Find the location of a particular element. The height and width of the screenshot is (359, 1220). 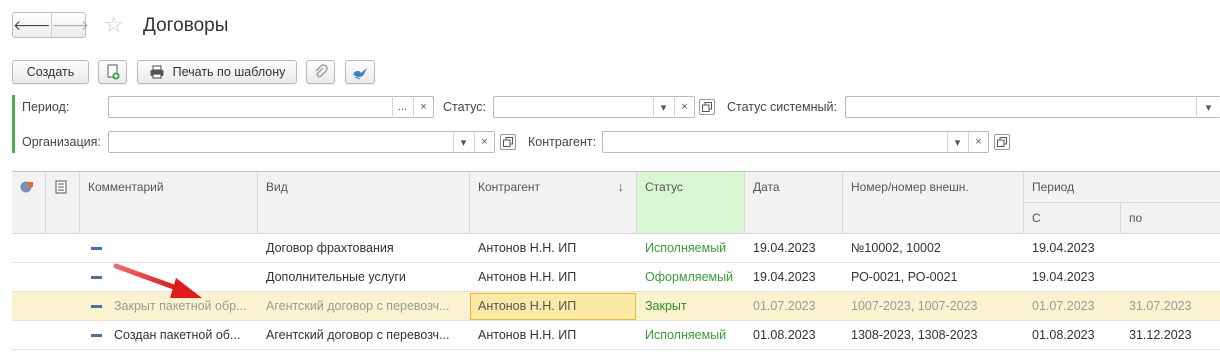

cell-period-to: 31.12.2023 is located at coordinates (1160, 335).